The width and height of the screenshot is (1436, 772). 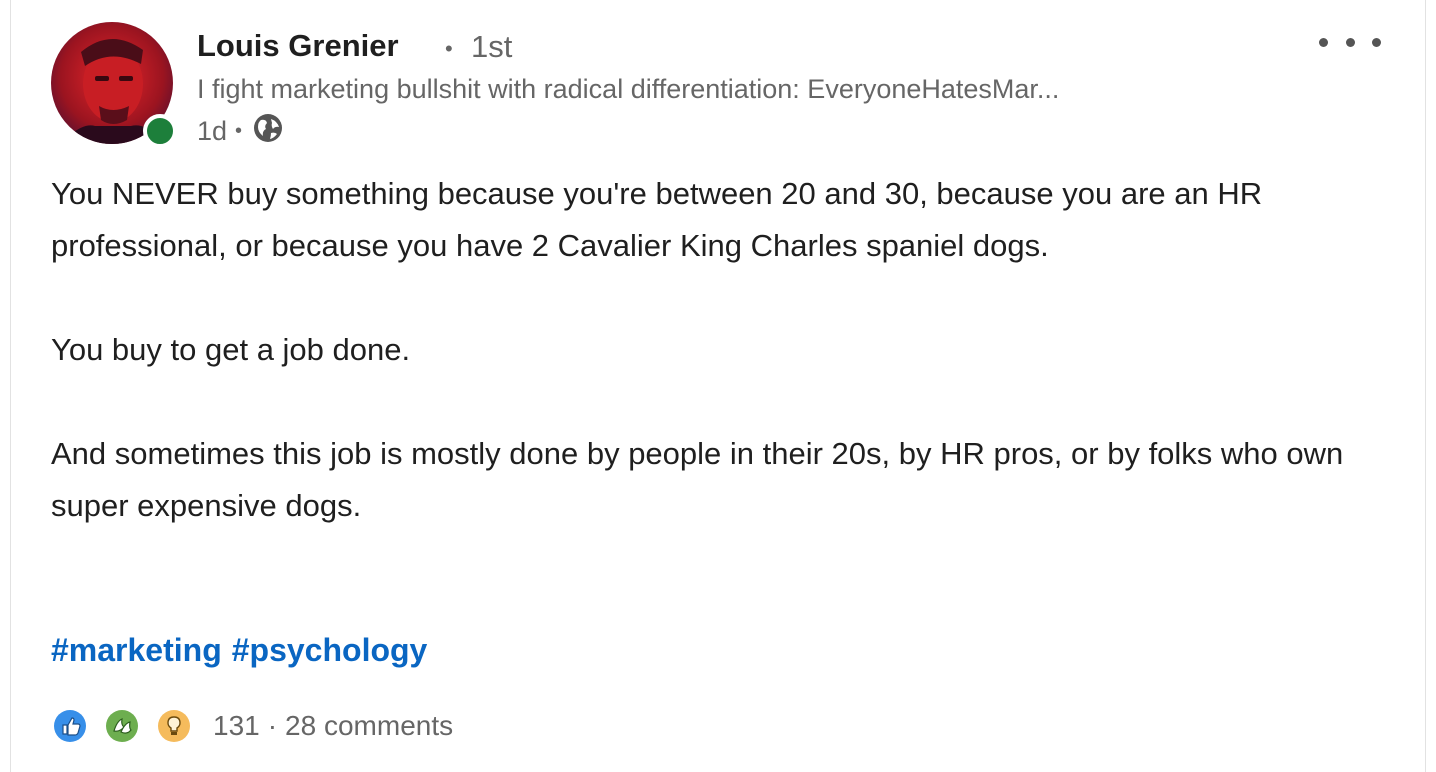 What do you see at coordinates (160, 131) in the screenshot?
I see `online-status-indicator` at bounding box center [160, 131].